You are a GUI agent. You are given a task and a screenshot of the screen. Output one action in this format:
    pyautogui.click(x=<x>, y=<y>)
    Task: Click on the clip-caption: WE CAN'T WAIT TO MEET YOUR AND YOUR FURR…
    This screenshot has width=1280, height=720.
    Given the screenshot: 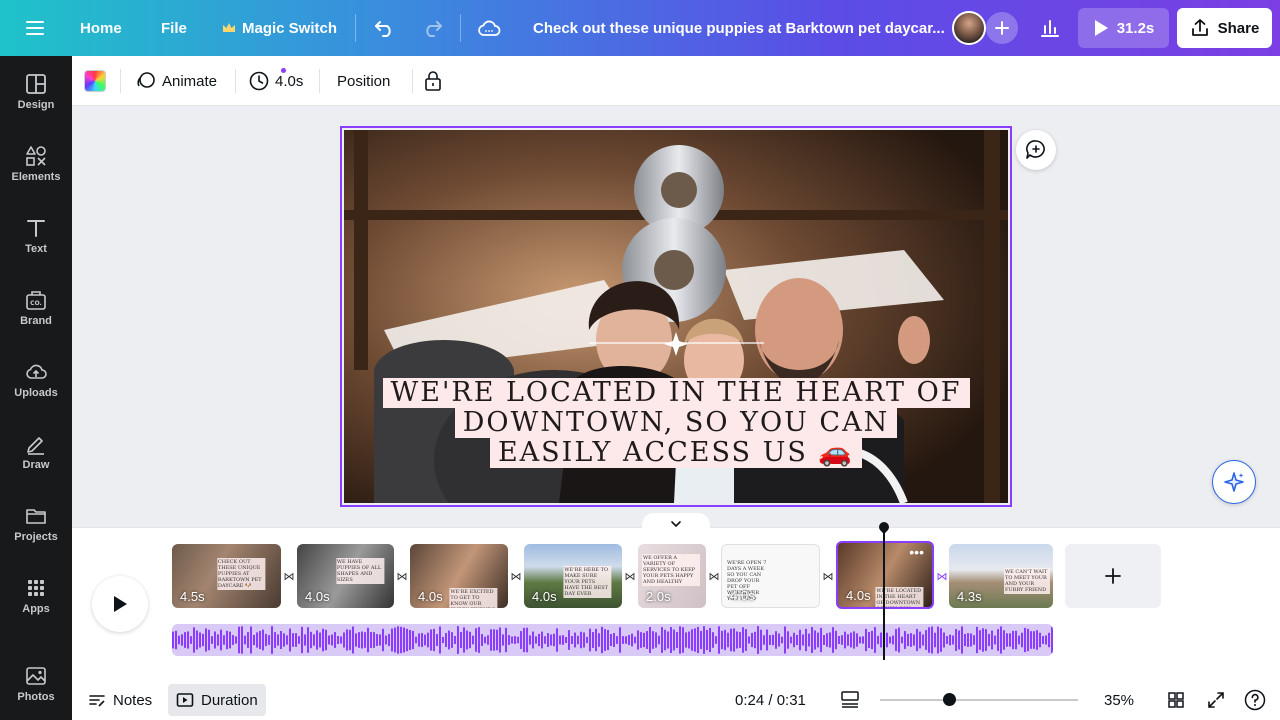 What is the action you would take?
    pyautogui.click(x=1027, y=581)
    